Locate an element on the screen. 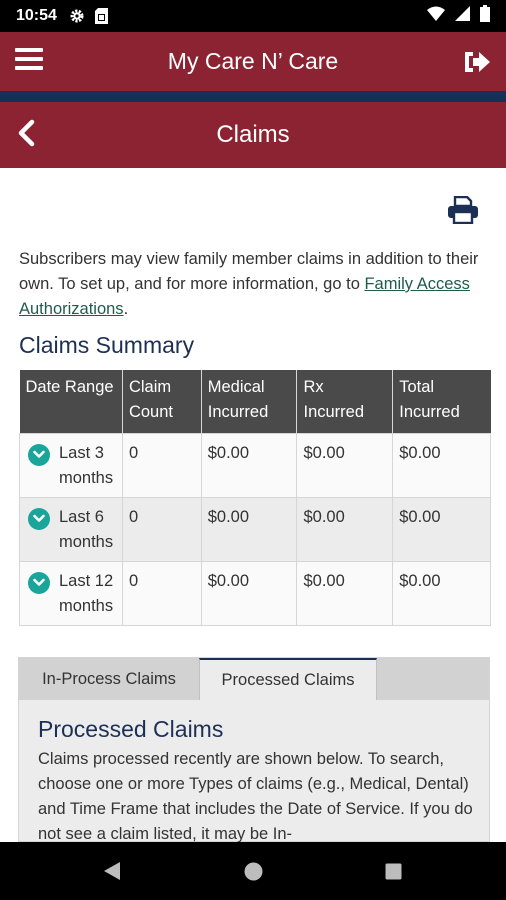  tab-bar: In-Process Claims Processed Claims is located at coordinates (254, 679).